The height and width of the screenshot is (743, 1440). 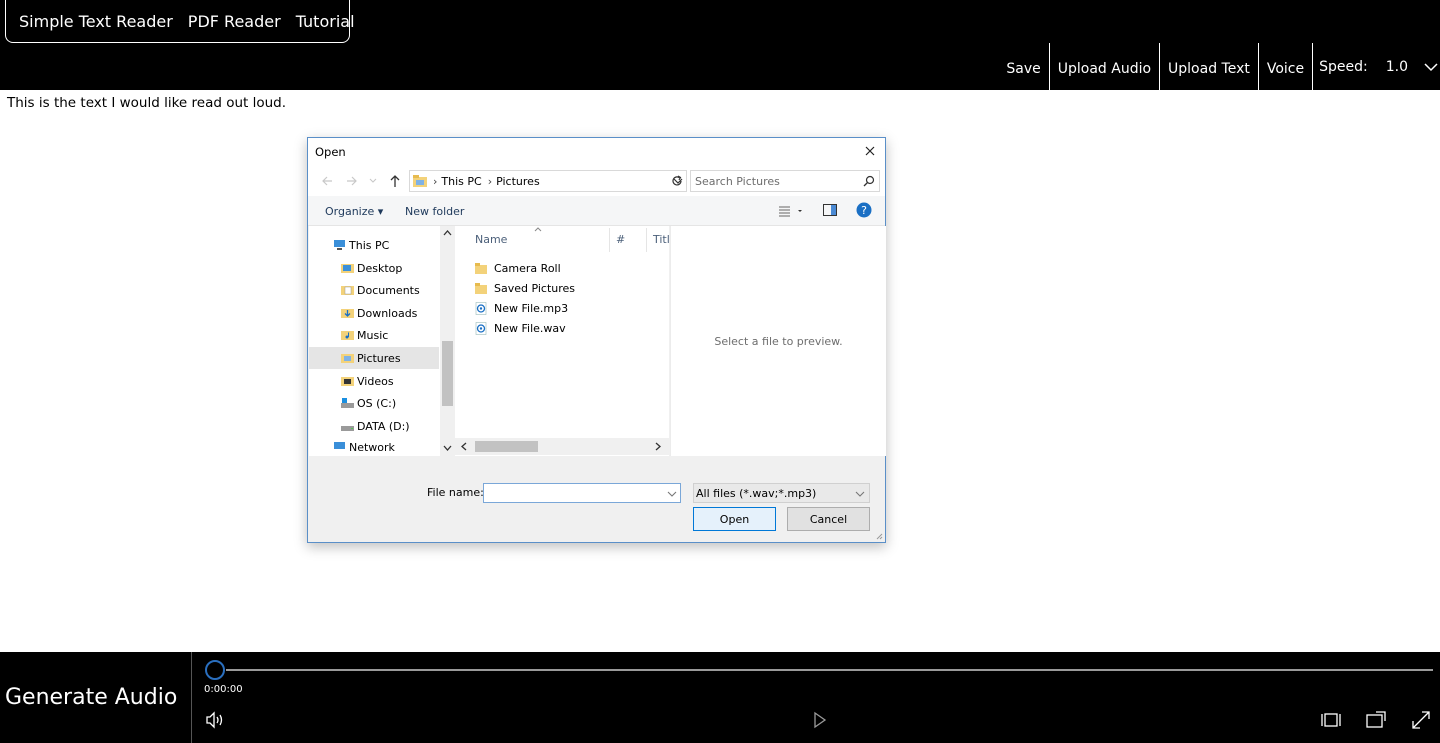 I want to click on seek-slider-knob, so click(x=215, y=670).